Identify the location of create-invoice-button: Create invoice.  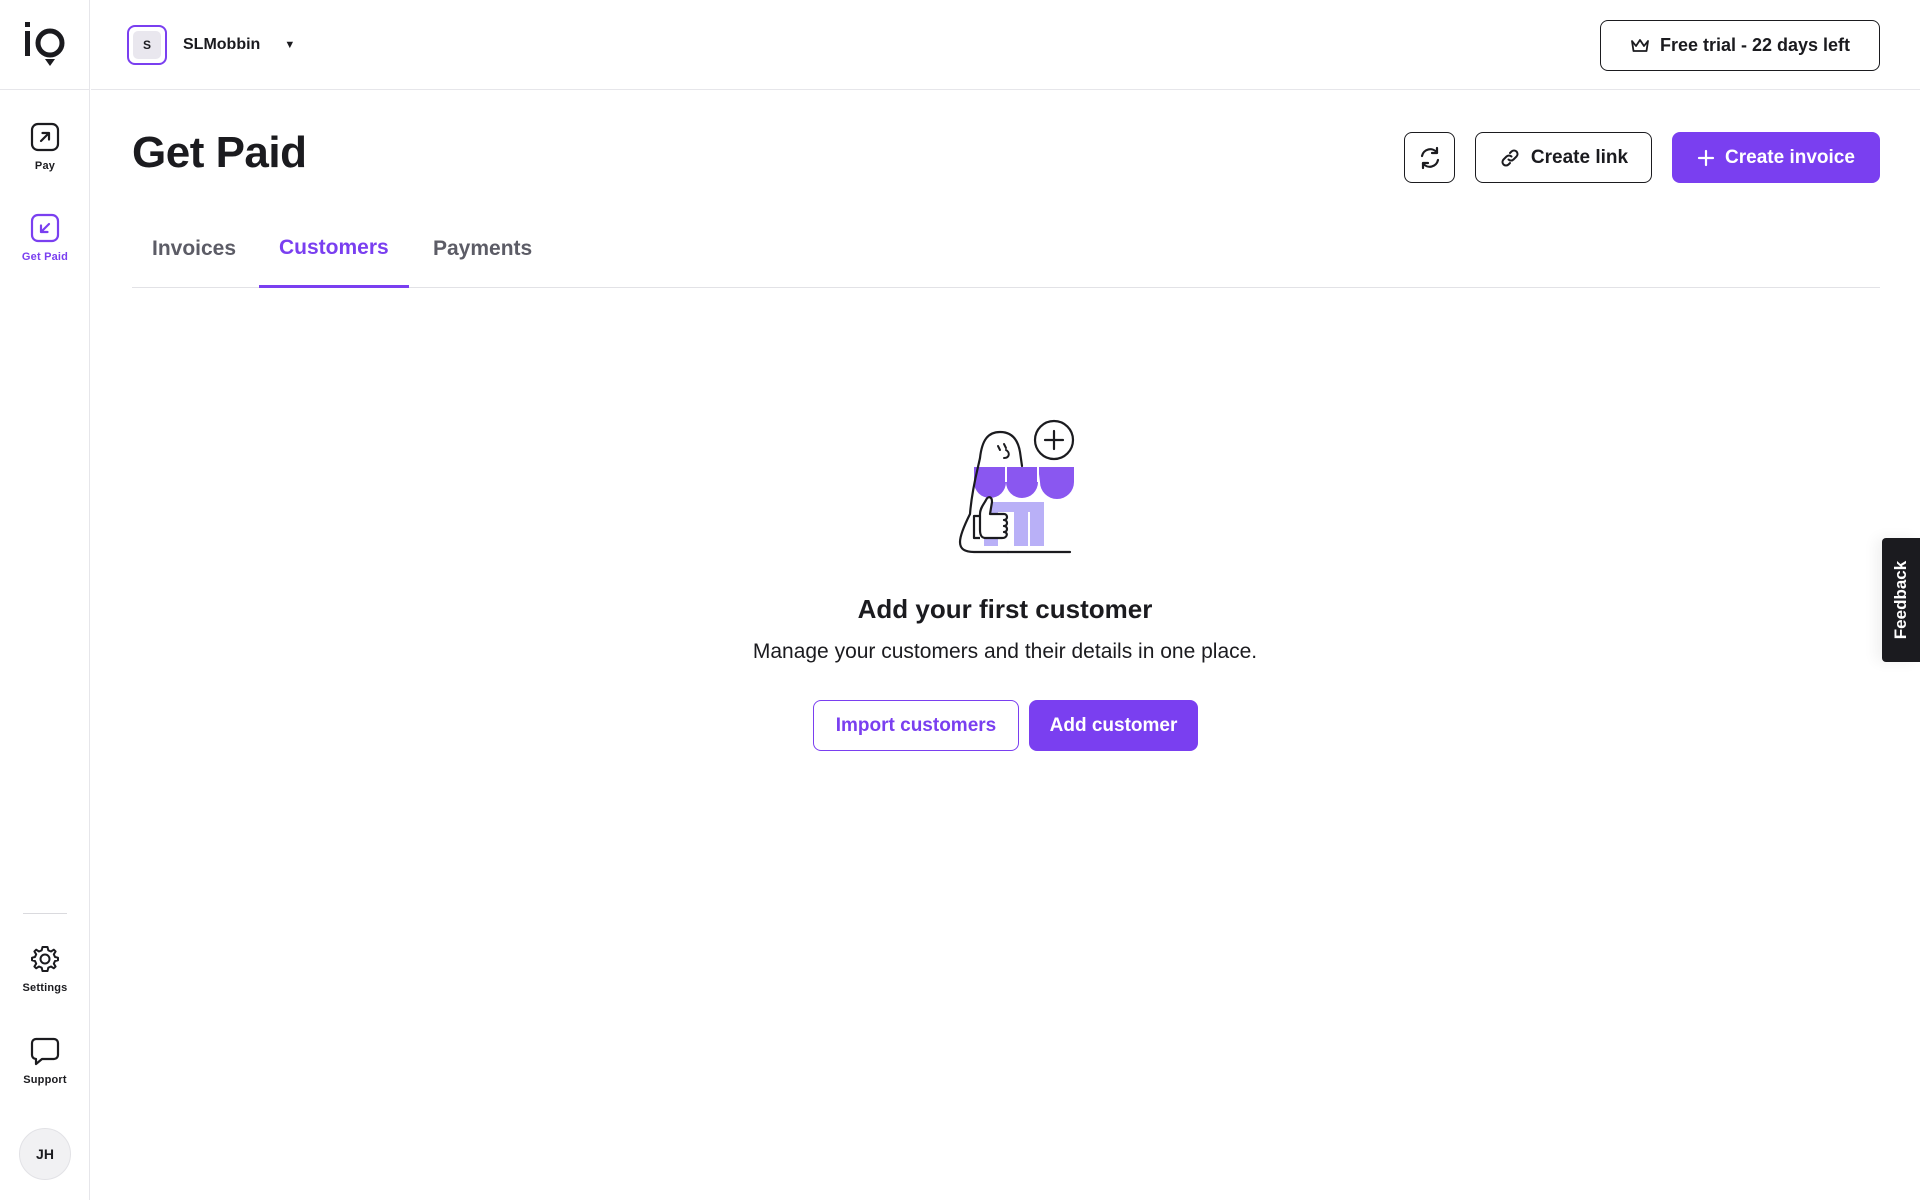
(1776, 157).